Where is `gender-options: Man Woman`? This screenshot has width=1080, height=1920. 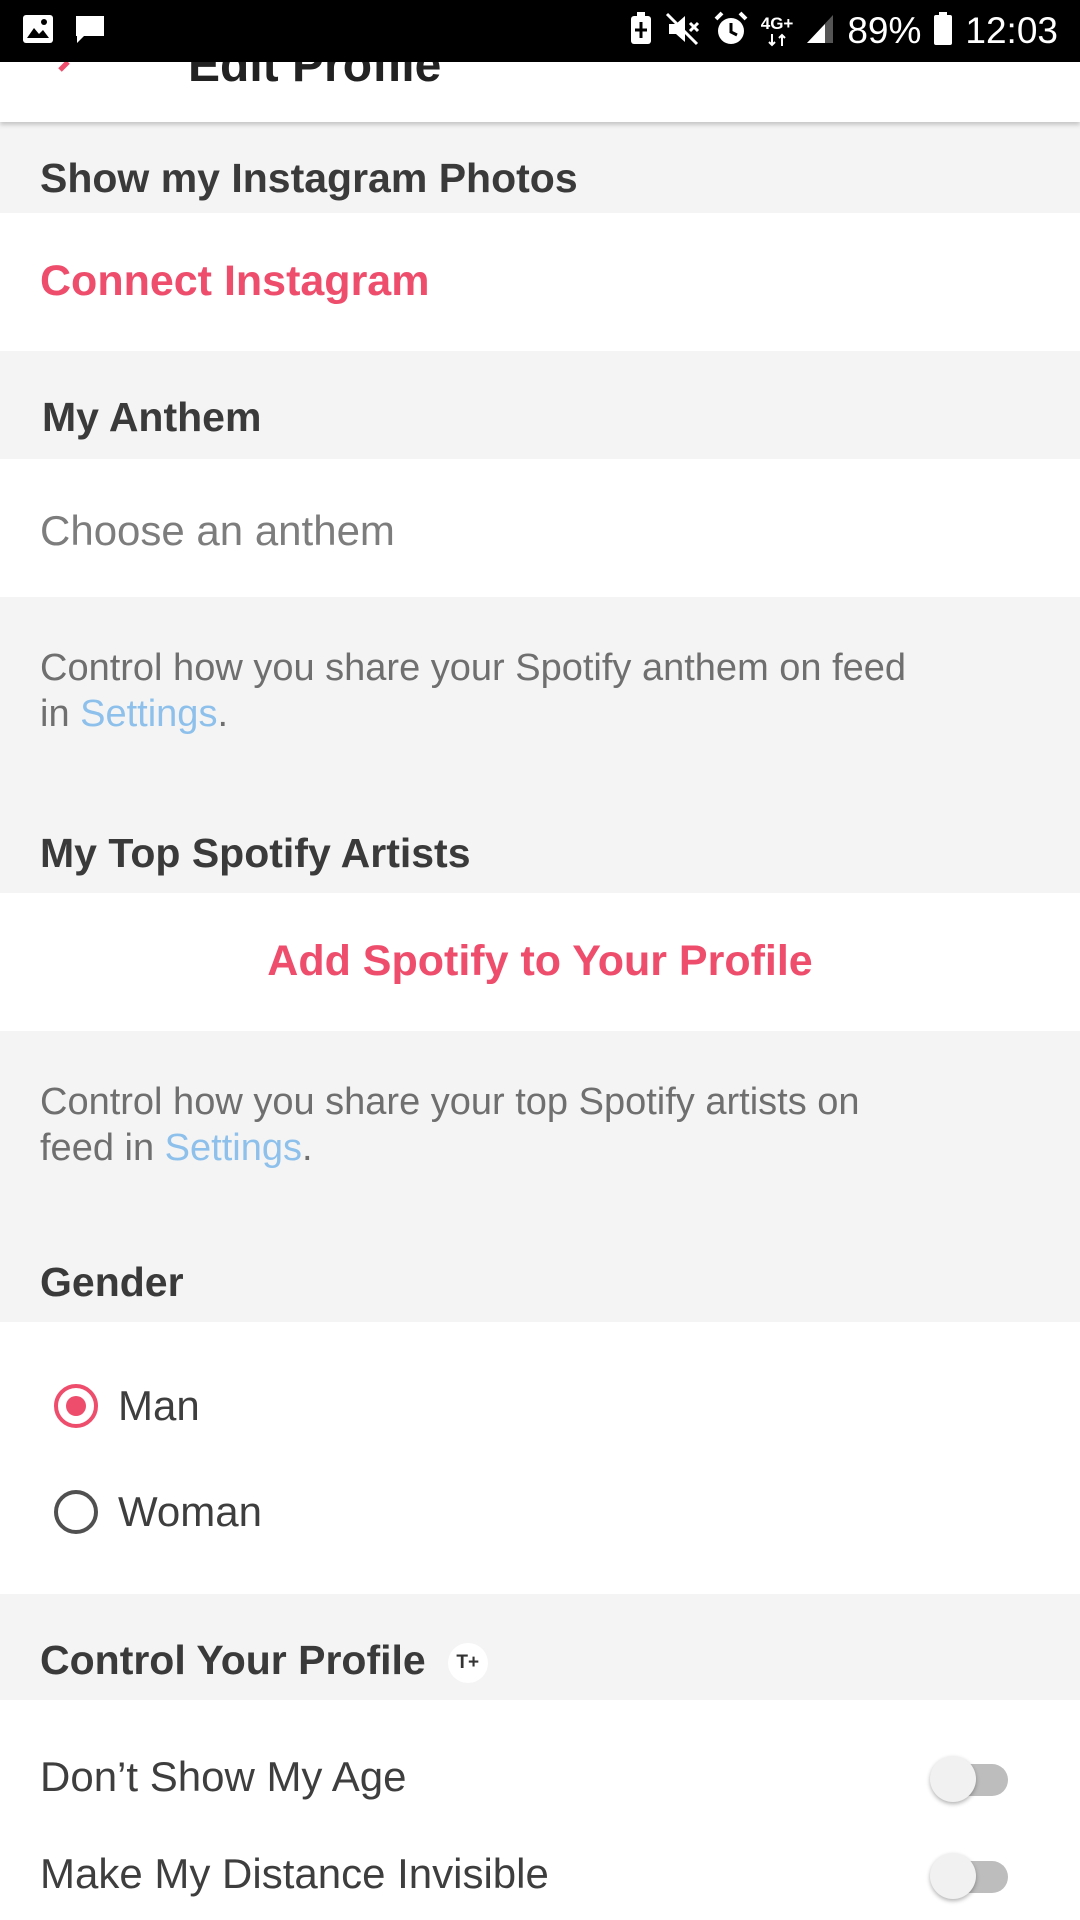
gender-options: Man Woman is located at coordinates (540, 1458).